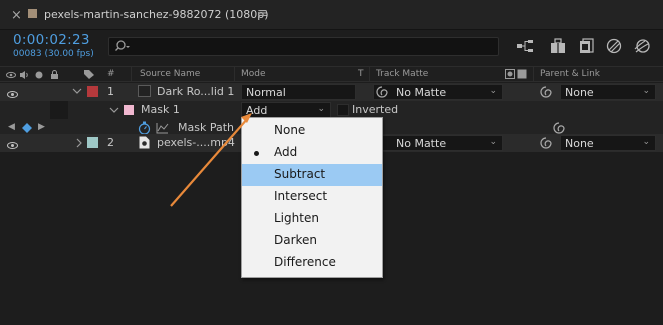  I want to click on menu-item-label: None, so click(290, 130).